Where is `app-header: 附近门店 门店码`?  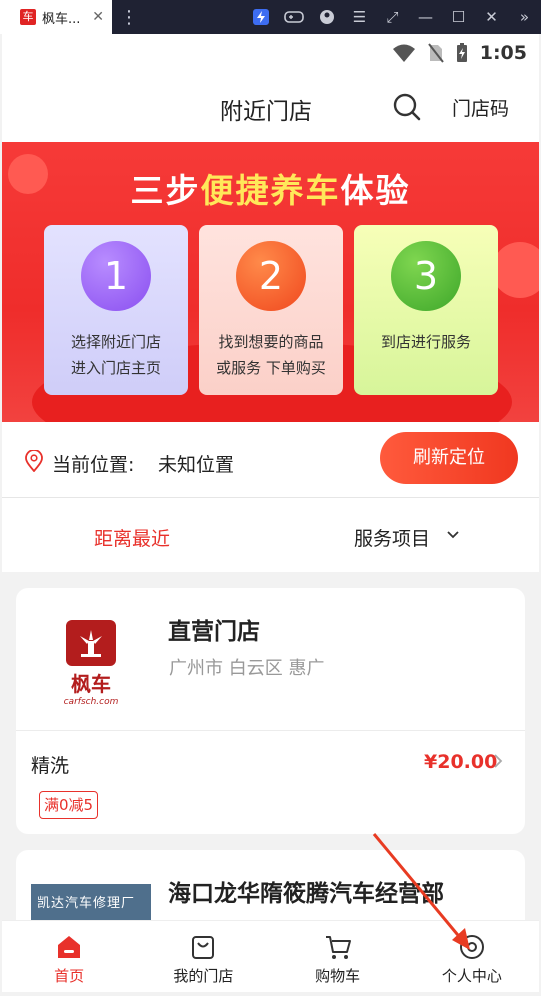 app-header: 附近门店 门店码 is located at coordinates (270, 107).